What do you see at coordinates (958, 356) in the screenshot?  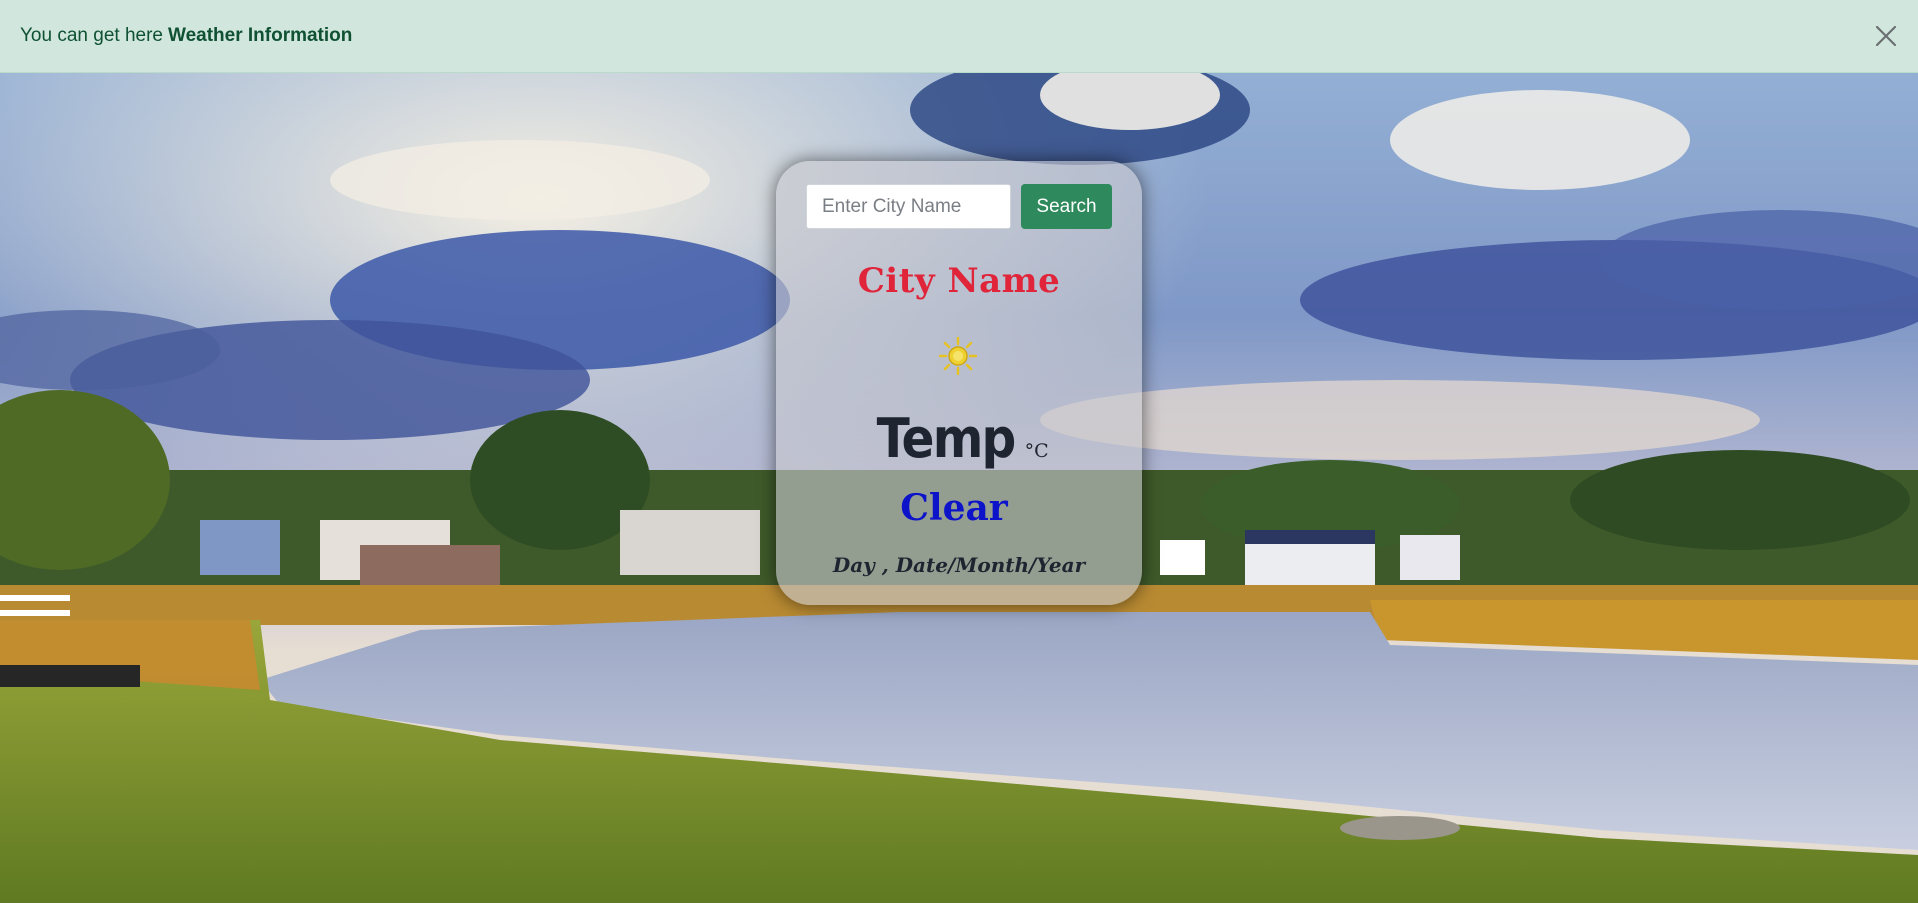 I see `sun-icon` at bounding box center [958, 356].